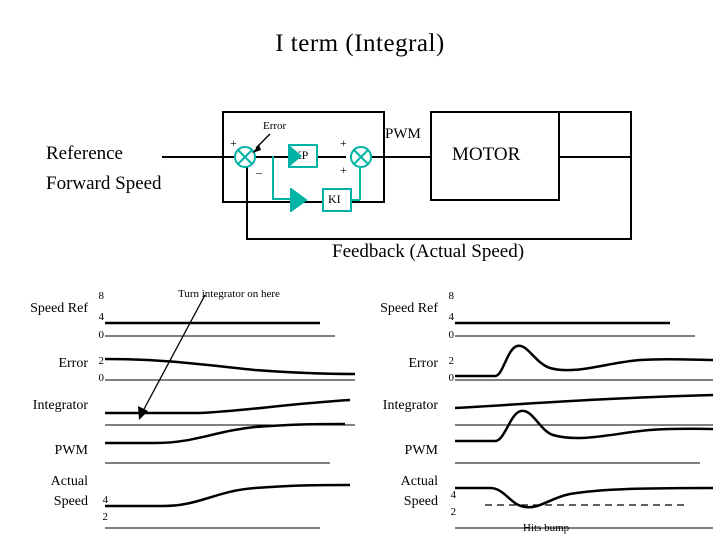  What do you see at coordinates (423, 363) in the screenshot?
I see `right-row-label-error: Error` at bounding box center [423, 363].